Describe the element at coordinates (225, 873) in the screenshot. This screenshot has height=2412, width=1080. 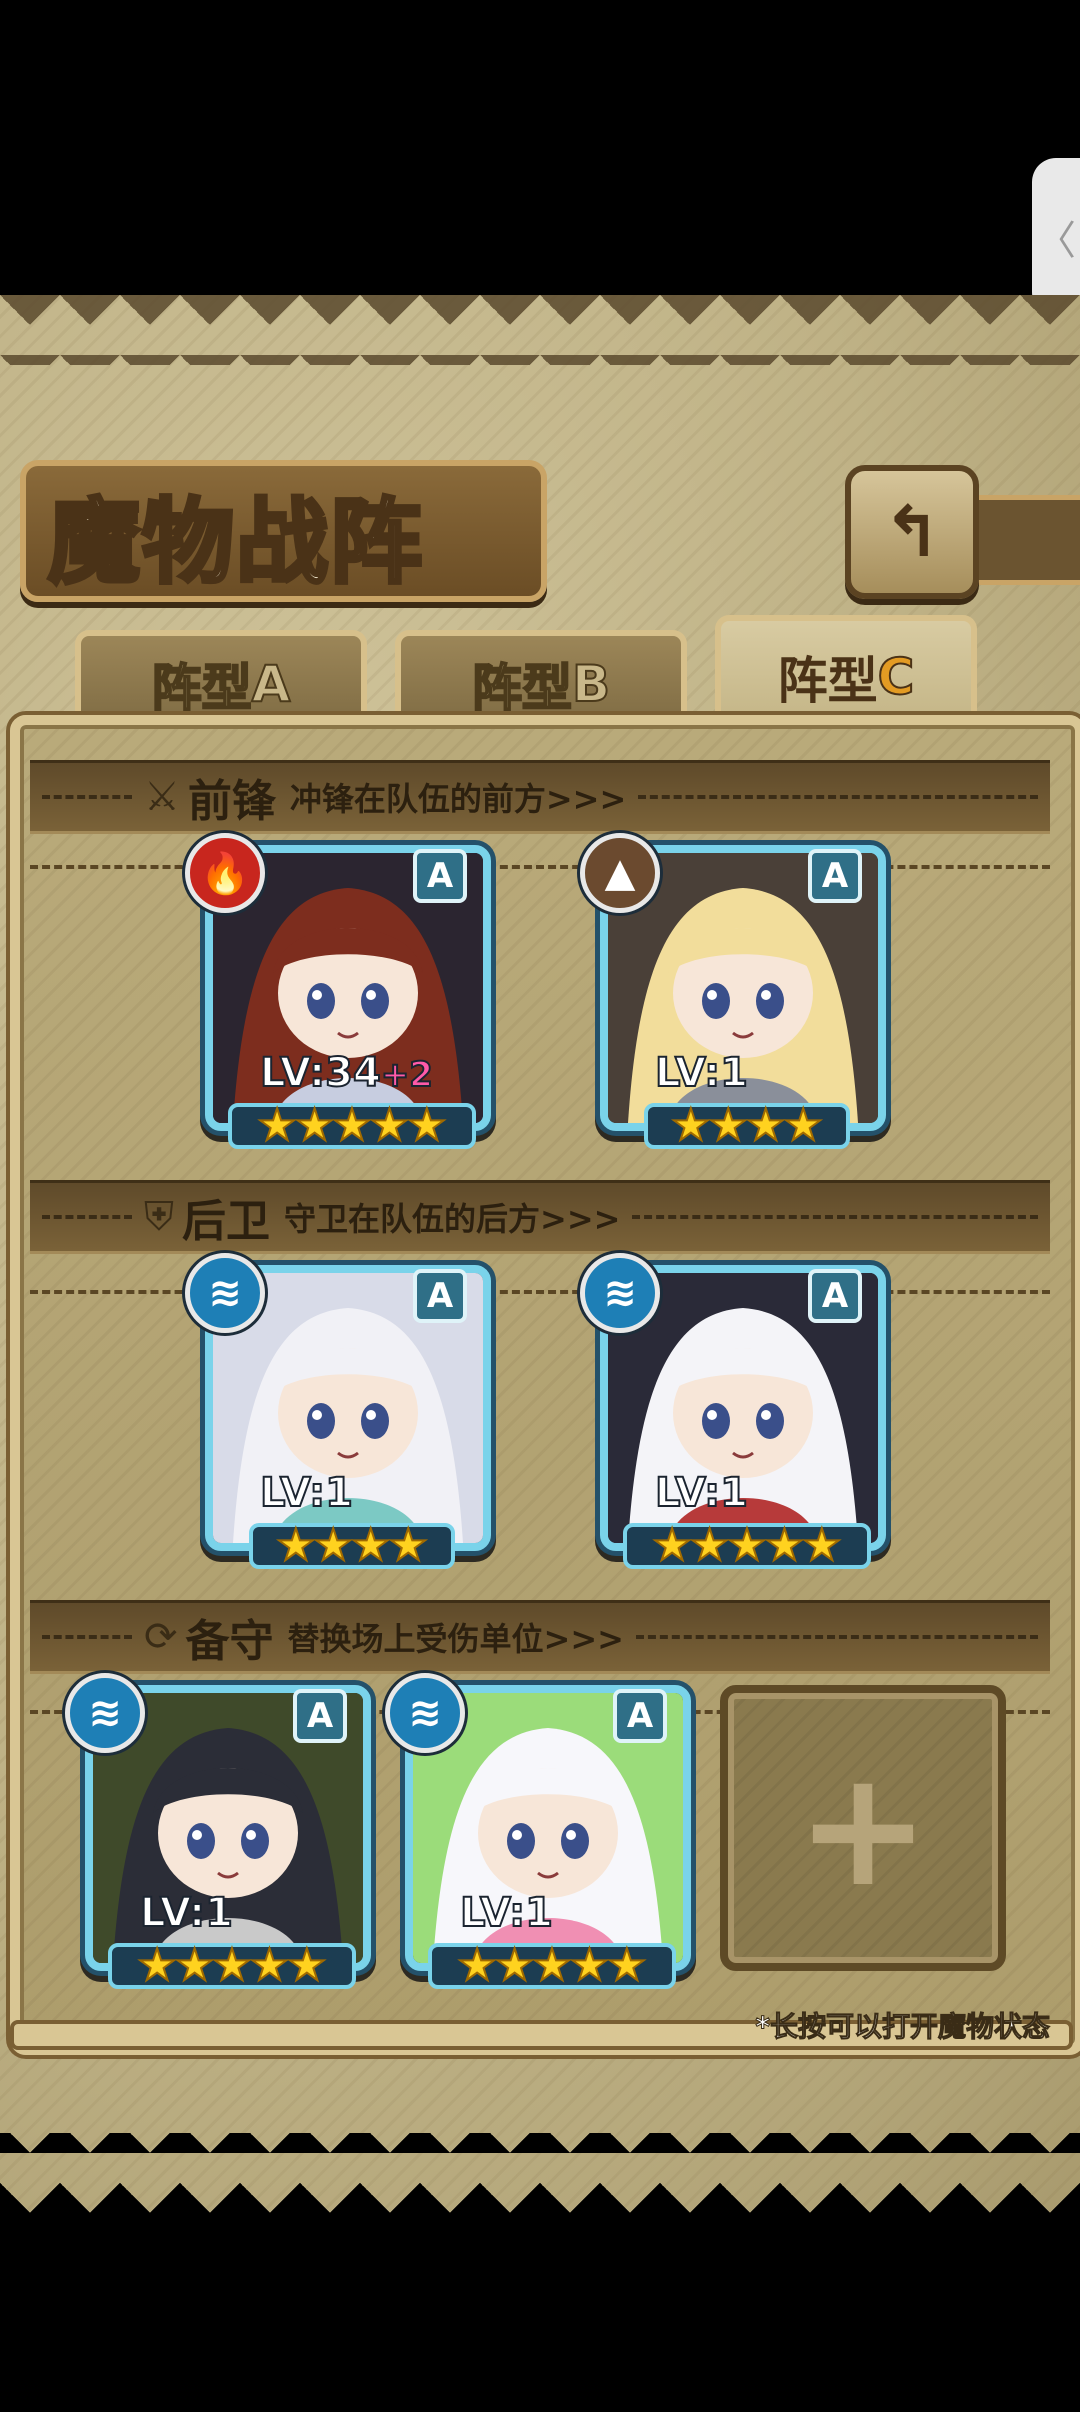
I see `fire-element-icon: 🔥` at that location.